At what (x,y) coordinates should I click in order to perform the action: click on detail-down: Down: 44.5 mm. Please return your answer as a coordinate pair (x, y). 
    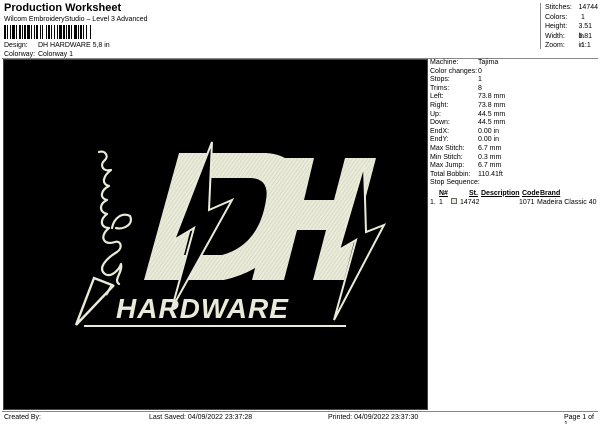
    Looking at the image, I should click on (514, 123).